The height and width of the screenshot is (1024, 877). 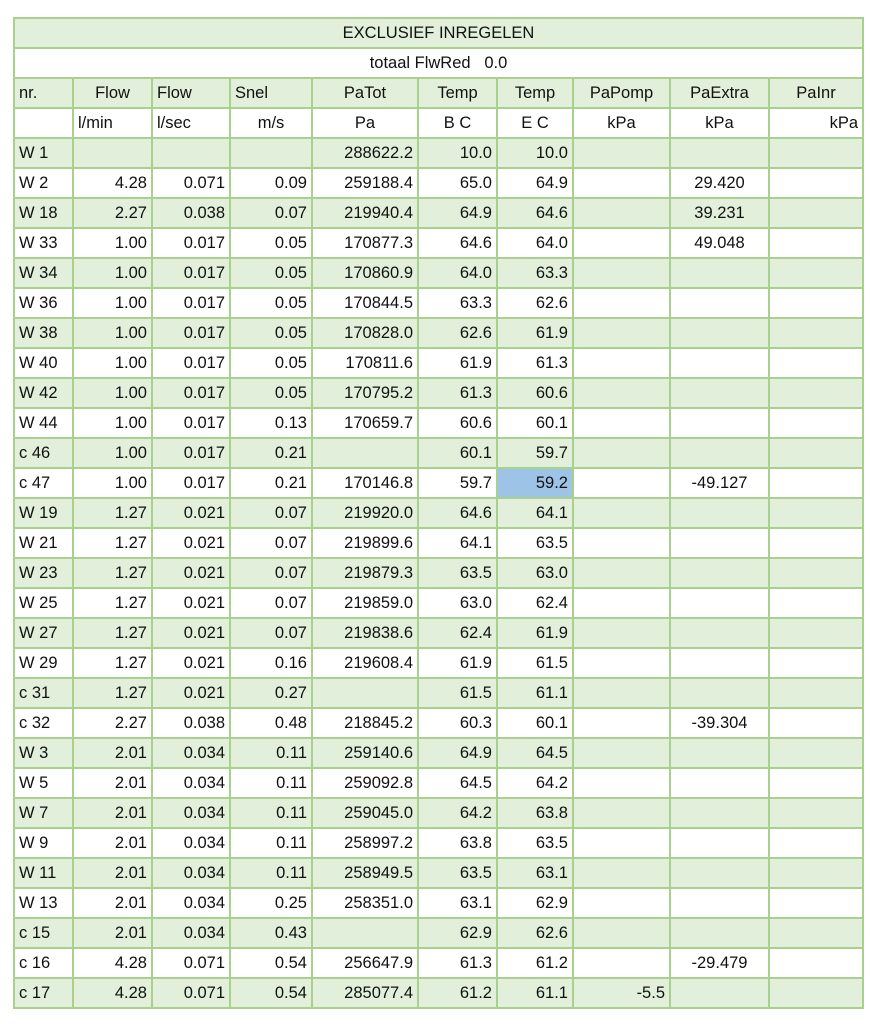 I want to click on data-cell: 0.05, so click(x=271, y=303).